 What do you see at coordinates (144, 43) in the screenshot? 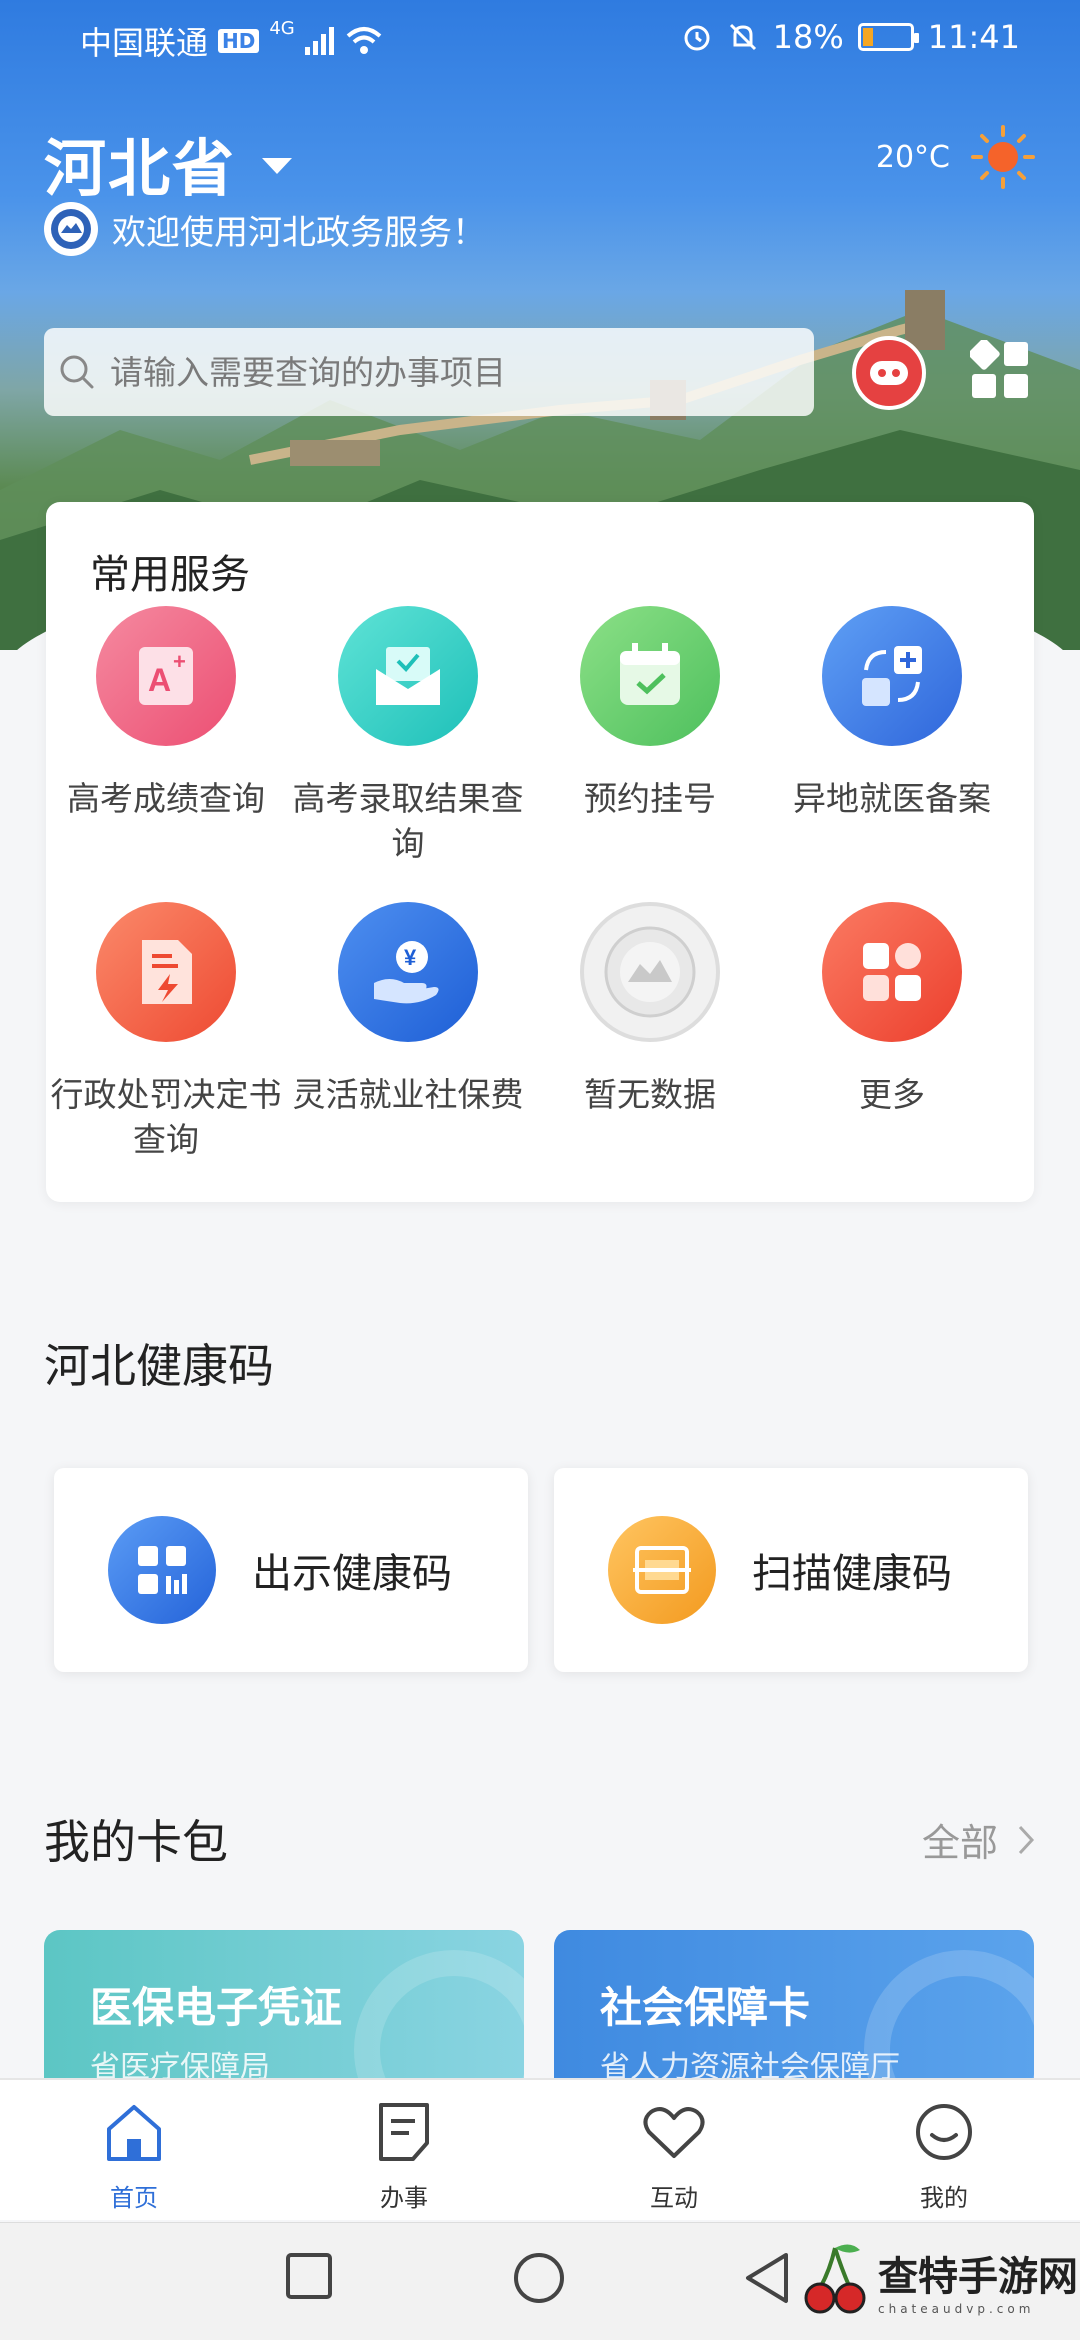
I see `carrier-label: 中国联通` at bounding box center [144, 43].